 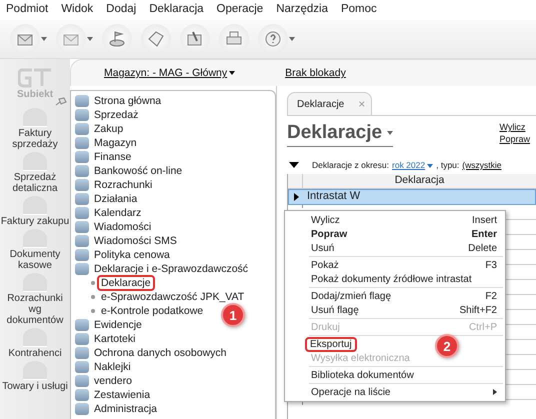 I want to click on logo-text: Subiekt, so click(x=35, y=94).